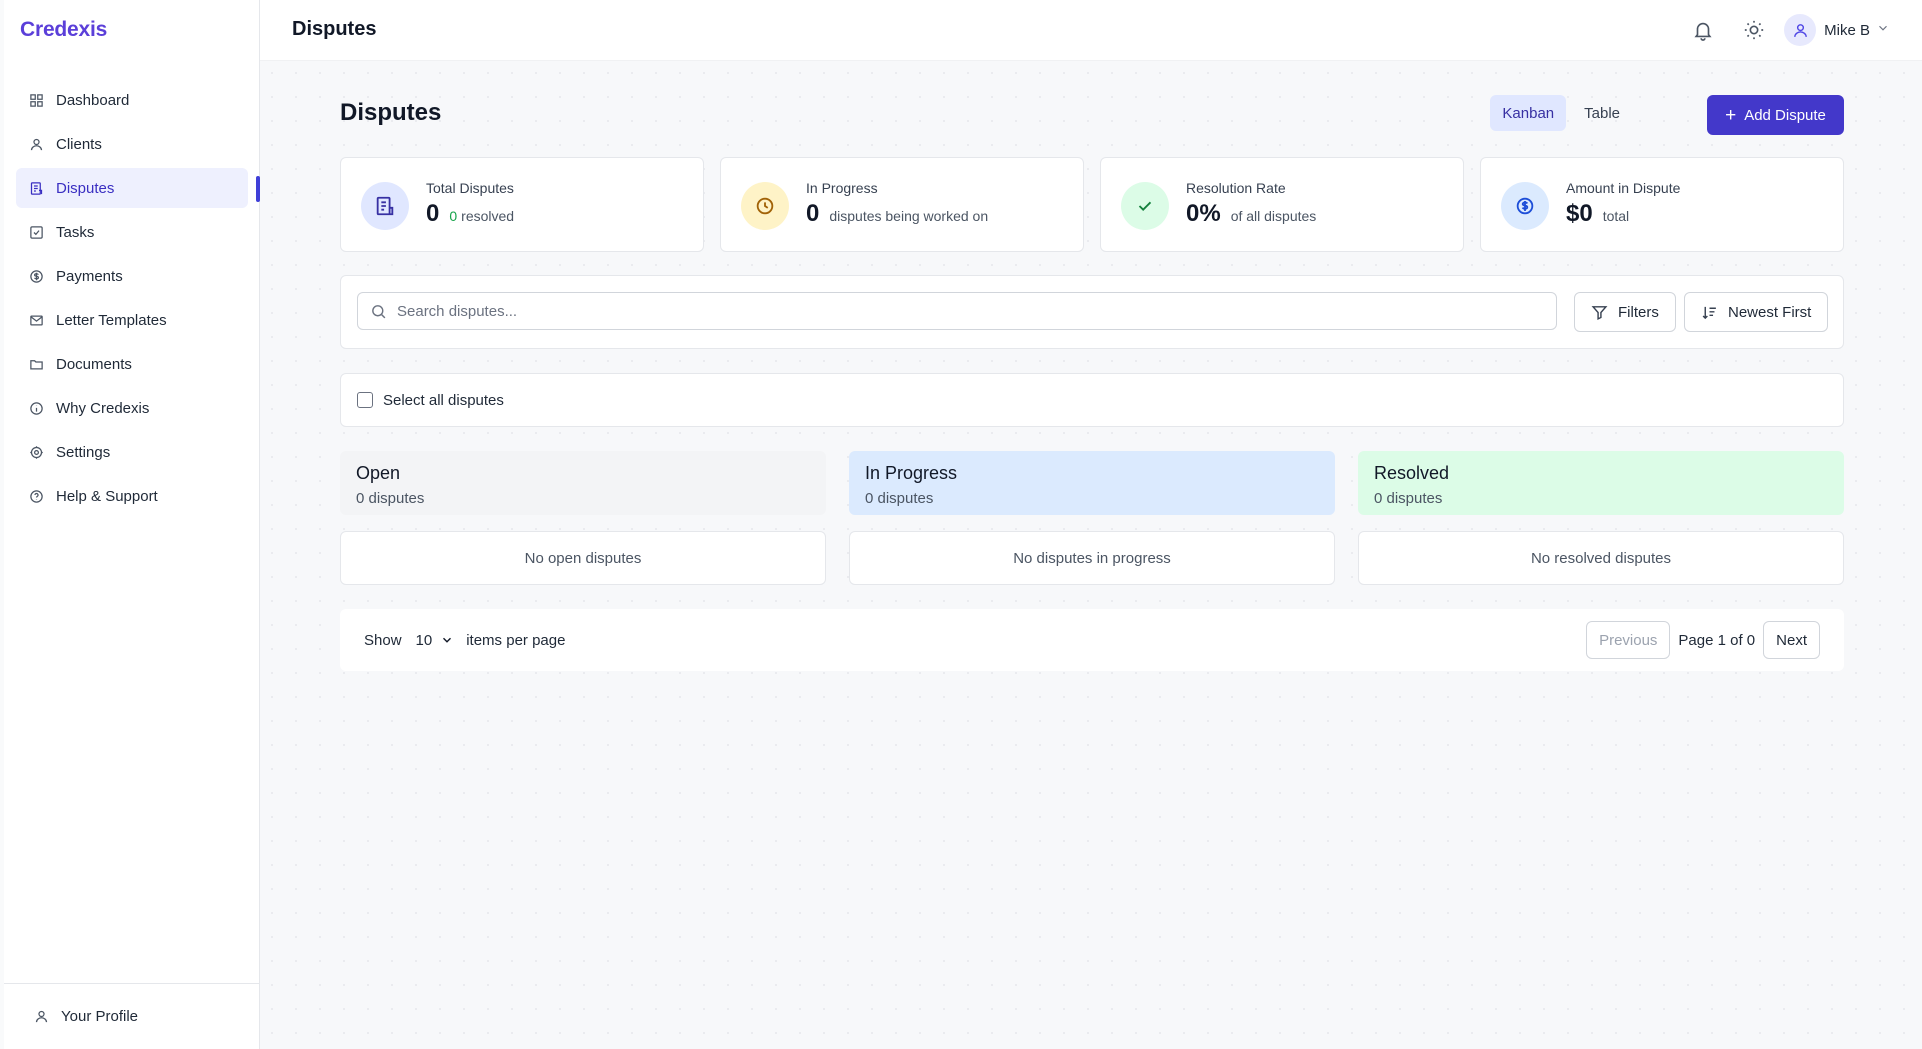 This screenshot has height=1049, width=1922. I want to click on user-menu: Mike B, so click(1837, 30).